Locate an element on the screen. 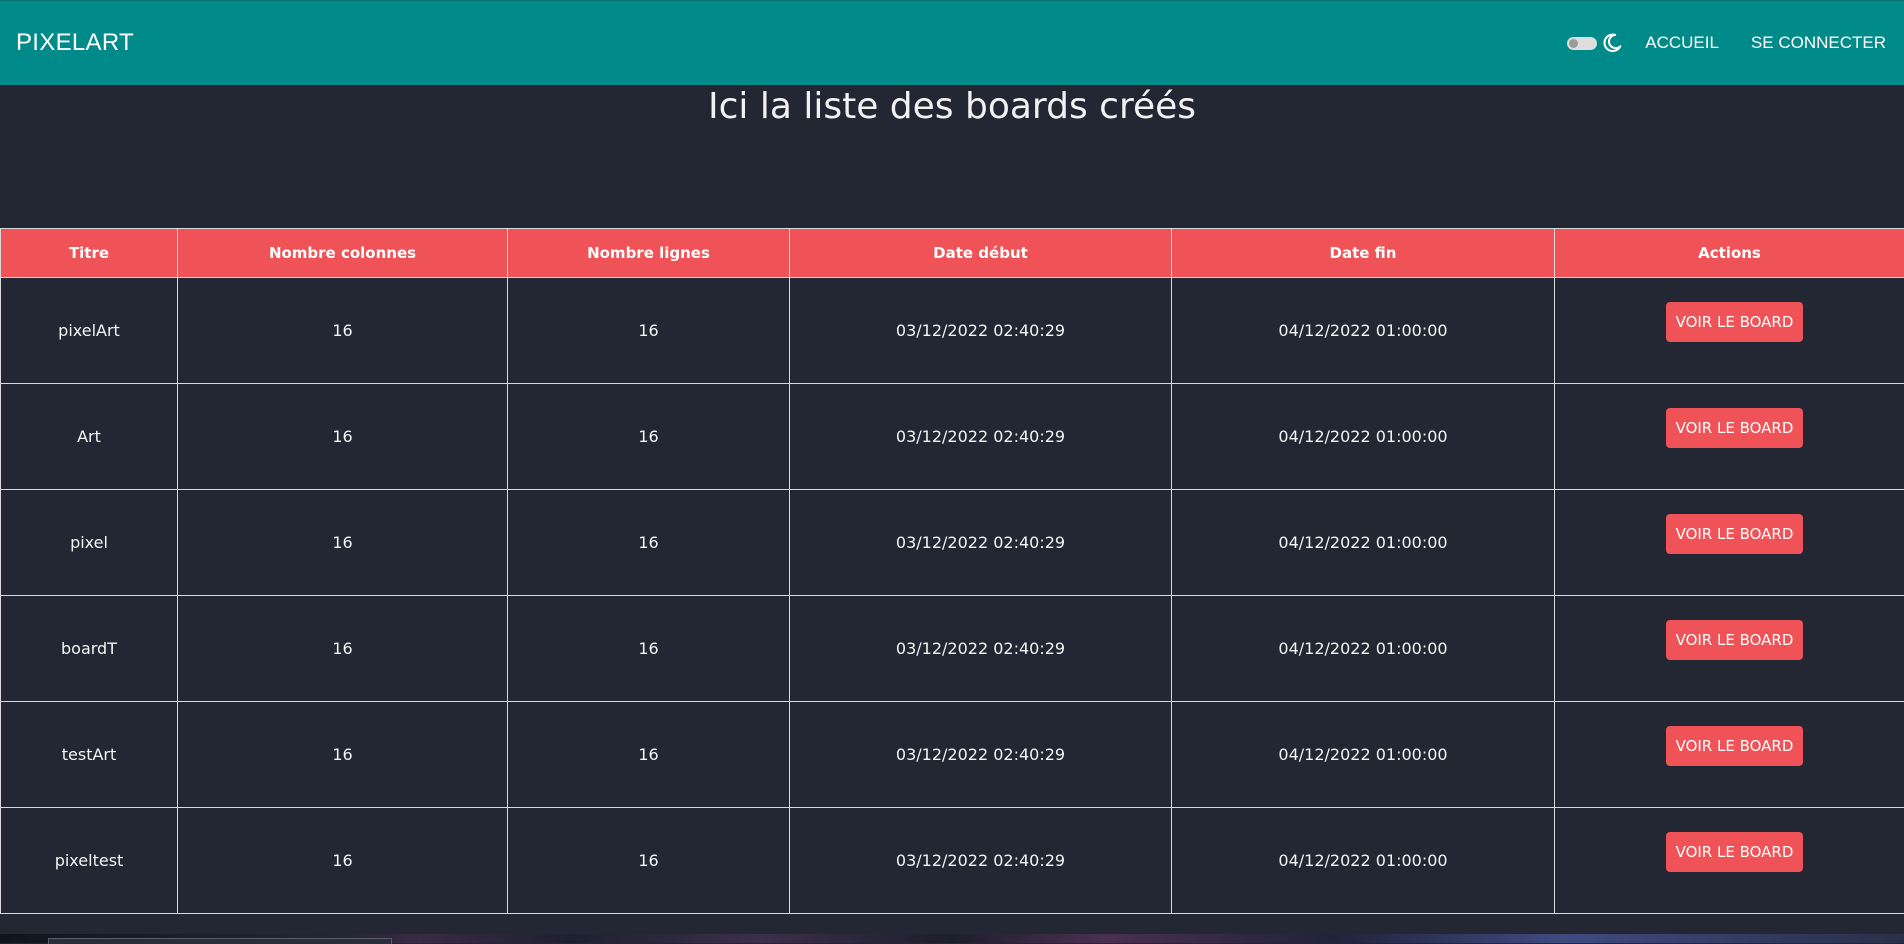  cell-titre: pixel is located at coordinates (89, 543).